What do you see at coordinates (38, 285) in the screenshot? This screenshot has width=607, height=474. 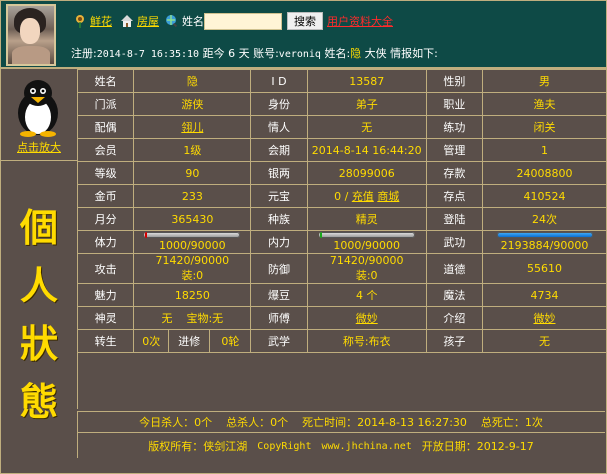 I see `title-char-2: 人` at bounding box center [38, 285].